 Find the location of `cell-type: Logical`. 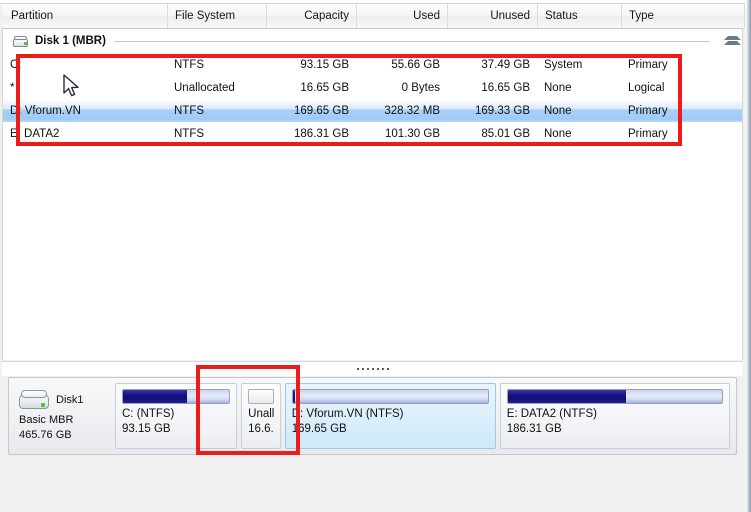

cell-type: Logical is located at coordinates (646, 87).